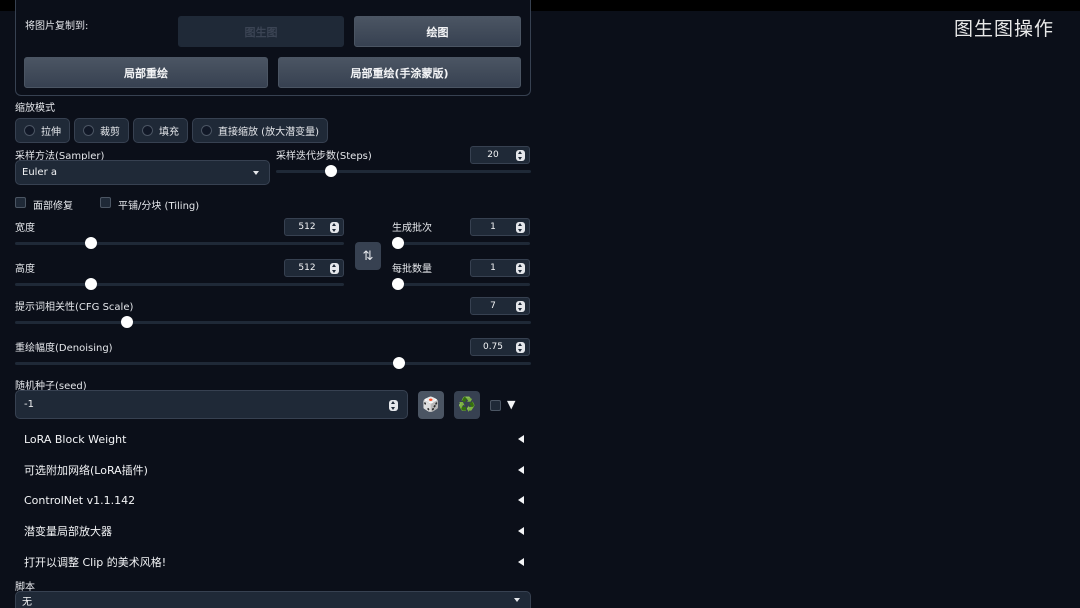 Image resolution: width=1080 pixels, height=608 pixels. Describe the element at coordinates (146, 72) in the screenshot. I see `copy-to-inpaint-button: 局部重绘` at that location.